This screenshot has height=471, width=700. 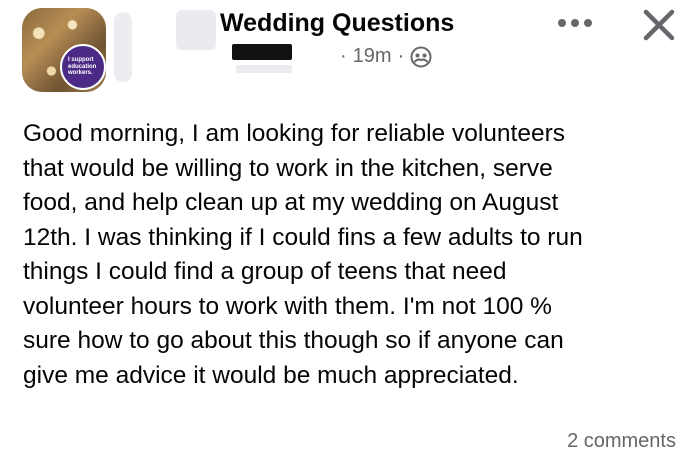 What do you see at coordinates (337, 23) in the screenshot?
I see `group-name-link: Wedding Questions` at bounding box center [337, 23].